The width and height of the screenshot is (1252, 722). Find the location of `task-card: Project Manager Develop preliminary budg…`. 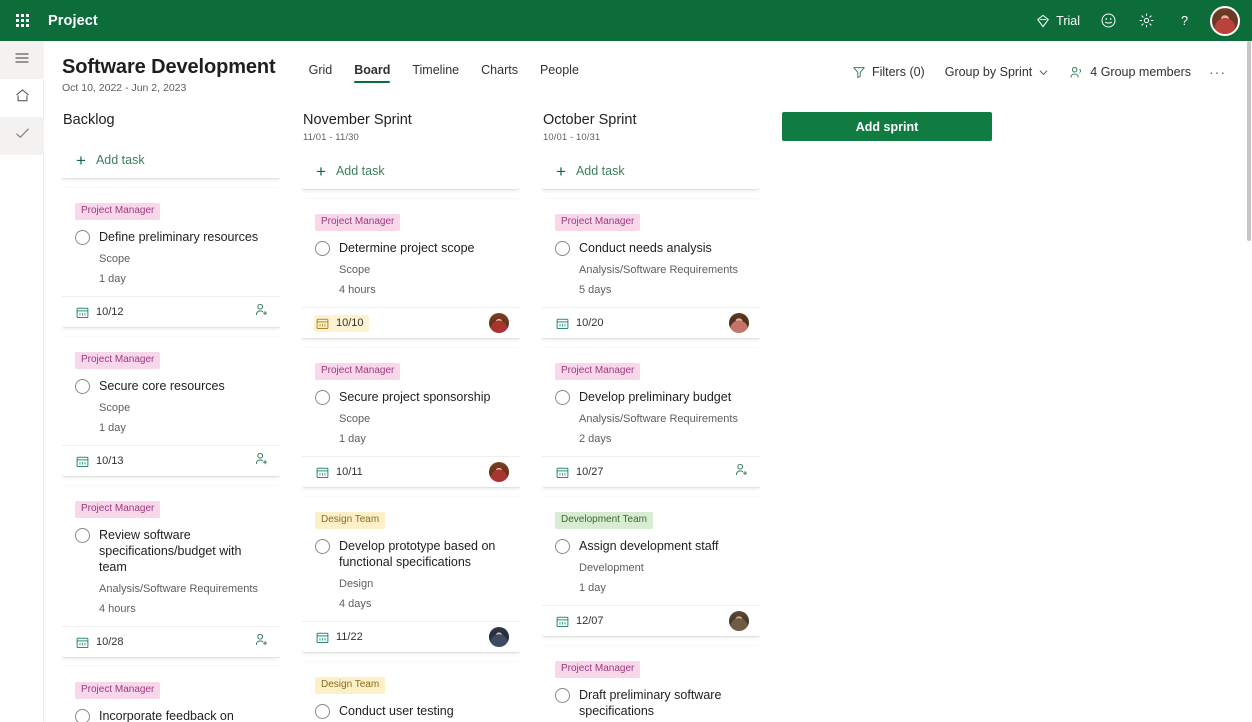

task-card: Project Manager Develop preliminary budg… is located at coordinates (651, 417).